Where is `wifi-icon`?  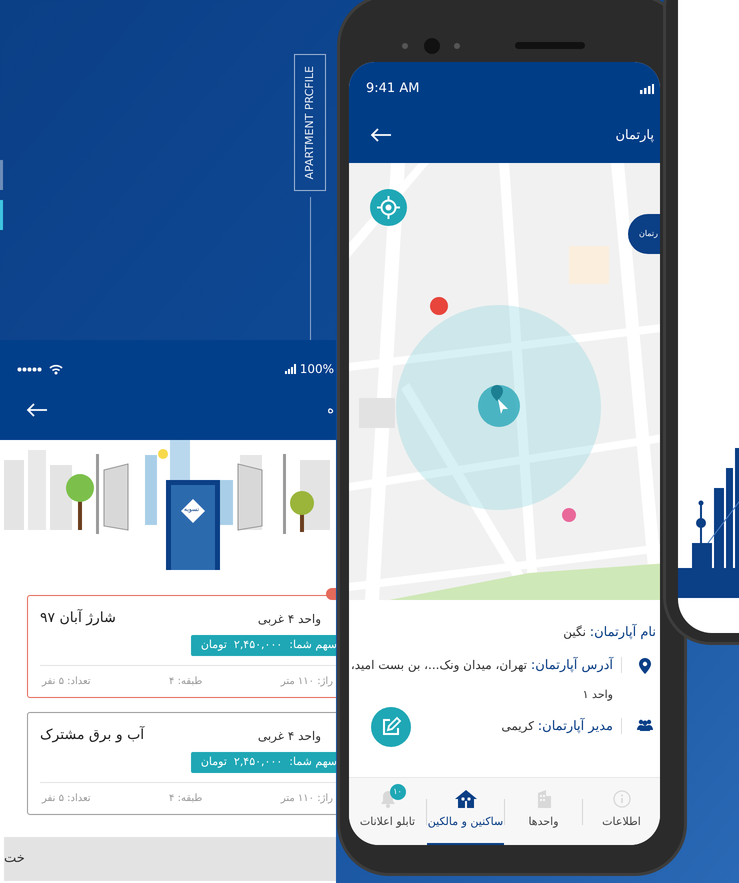
wifi-icon is located at coordinates (56, 369).